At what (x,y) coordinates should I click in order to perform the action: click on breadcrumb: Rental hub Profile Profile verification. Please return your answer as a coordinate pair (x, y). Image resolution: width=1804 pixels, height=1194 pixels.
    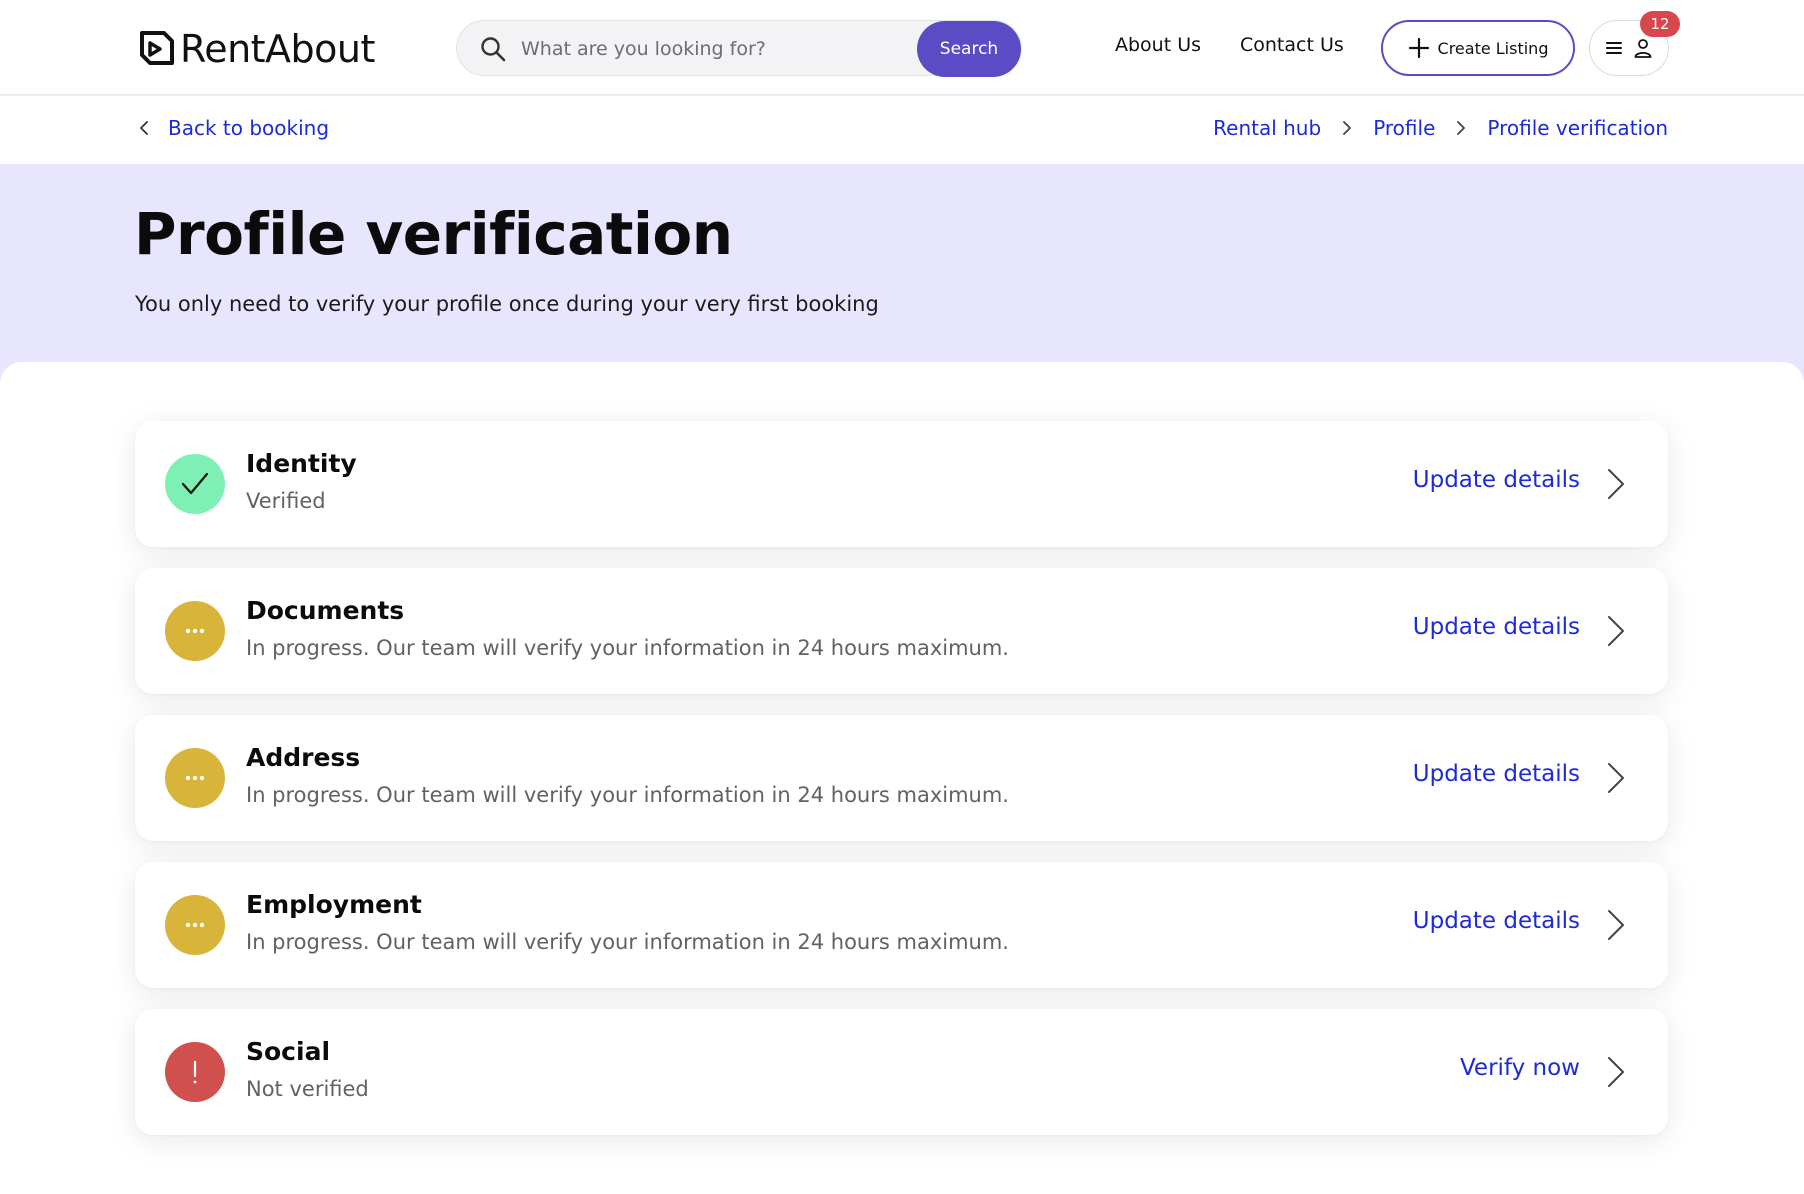
    Looking at the image, I should click on (1440, 128).